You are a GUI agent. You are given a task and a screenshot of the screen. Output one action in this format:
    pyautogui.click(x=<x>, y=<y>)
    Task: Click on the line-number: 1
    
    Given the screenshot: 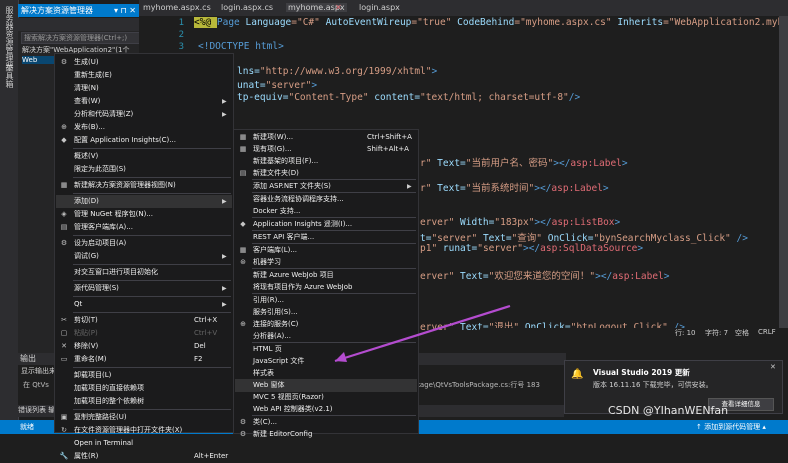 What is the action you would take?
    pyautogui.click(x=181, y=23)
    